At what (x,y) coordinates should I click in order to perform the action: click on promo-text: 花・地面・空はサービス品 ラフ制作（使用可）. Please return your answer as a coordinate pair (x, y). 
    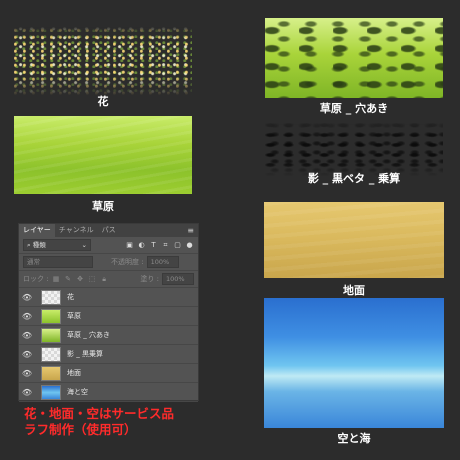
    Looking at the image, I should click on (99, 422).